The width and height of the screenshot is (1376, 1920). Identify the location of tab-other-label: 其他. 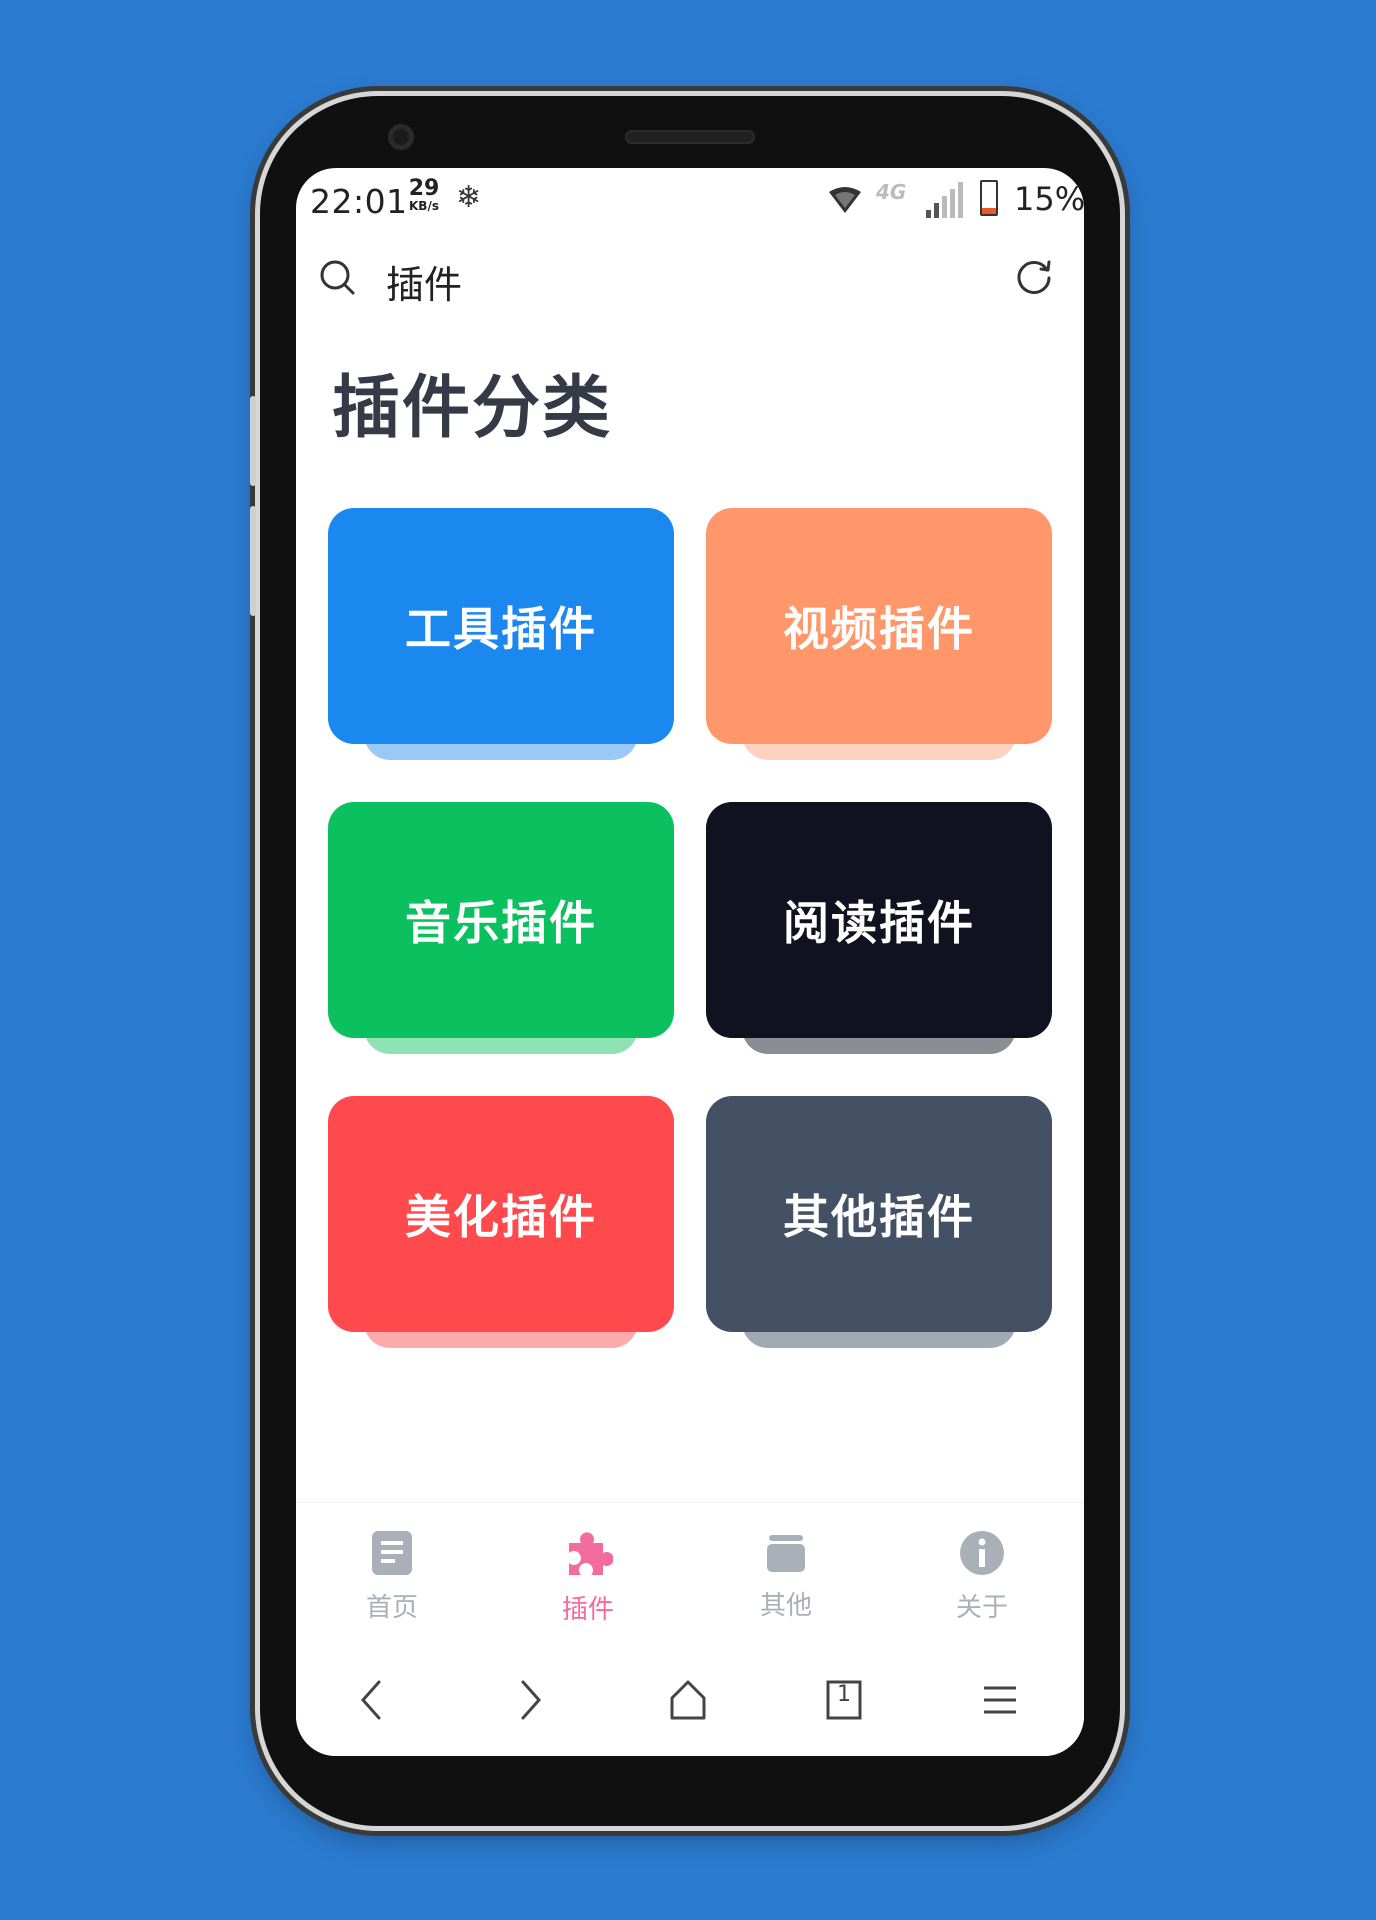
(785, 1606).